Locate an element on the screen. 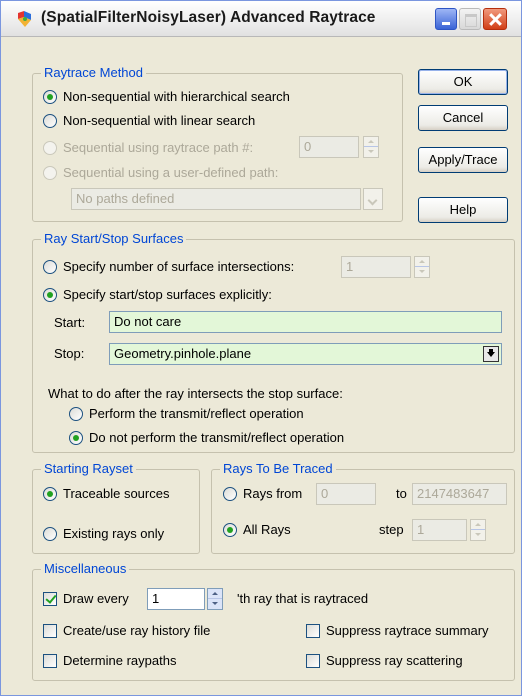  start-surface-input: Do not care is located at coordinates (305, 322).